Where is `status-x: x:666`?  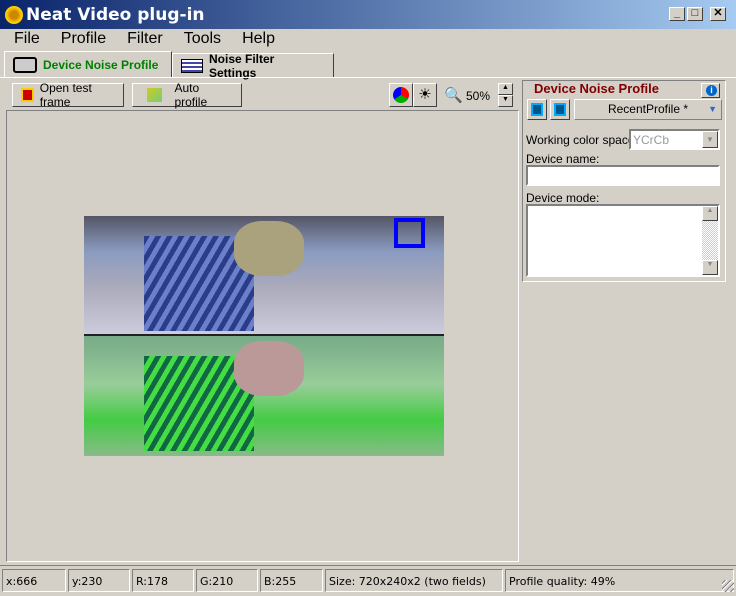
status-x: x:666 is located at coordinates (34, 580).